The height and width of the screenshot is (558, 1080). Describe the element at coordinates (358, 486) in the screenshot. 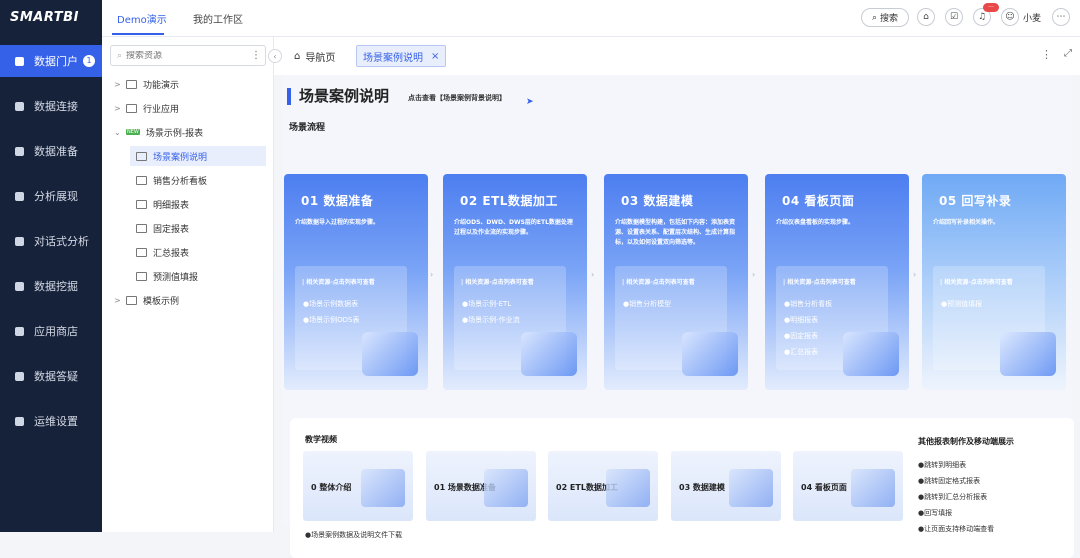

I see `video-card: 0 整体介绍` at that location.